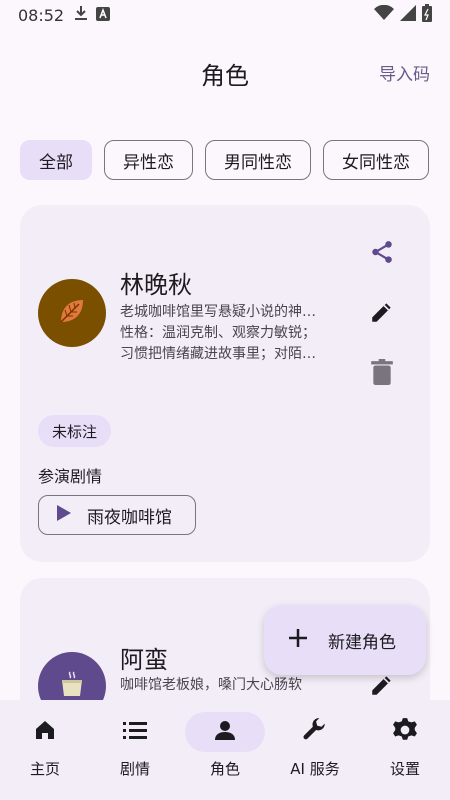 The image size is (450, 800). Describe the element at coordinates (211, 685) in the screenshot. I see `description-line: 咖啡馆老板娘，嗓门大心肠软` at that location.